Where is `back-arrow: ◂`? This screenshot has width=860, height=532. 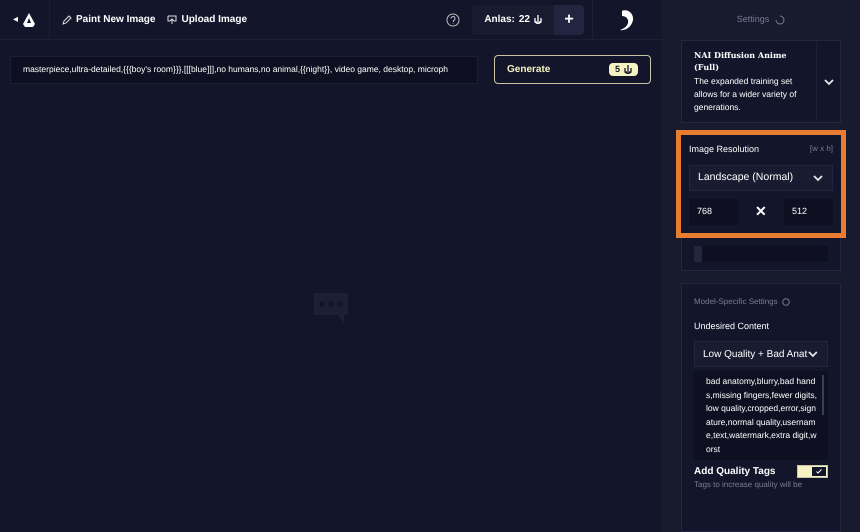
back-arrow: ◂ is located at coordinates (15, 19).